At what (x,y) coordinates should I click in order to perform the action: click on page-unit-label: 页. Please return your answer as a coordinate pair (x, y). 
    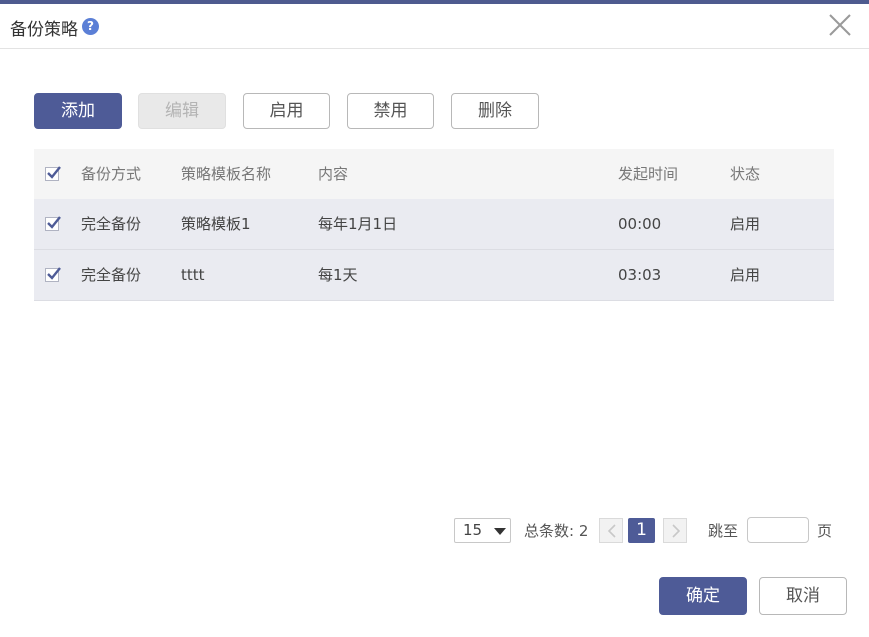
    Looking at the image, I should click on (825, 531).